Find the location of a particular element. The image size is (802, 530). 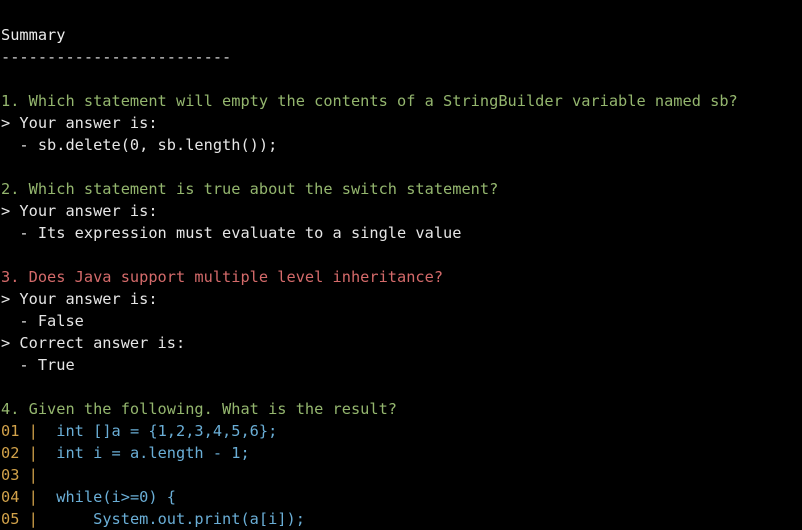

question-3-correct-answer-label: > Correct answer is: is located at coordinates (93, 343).